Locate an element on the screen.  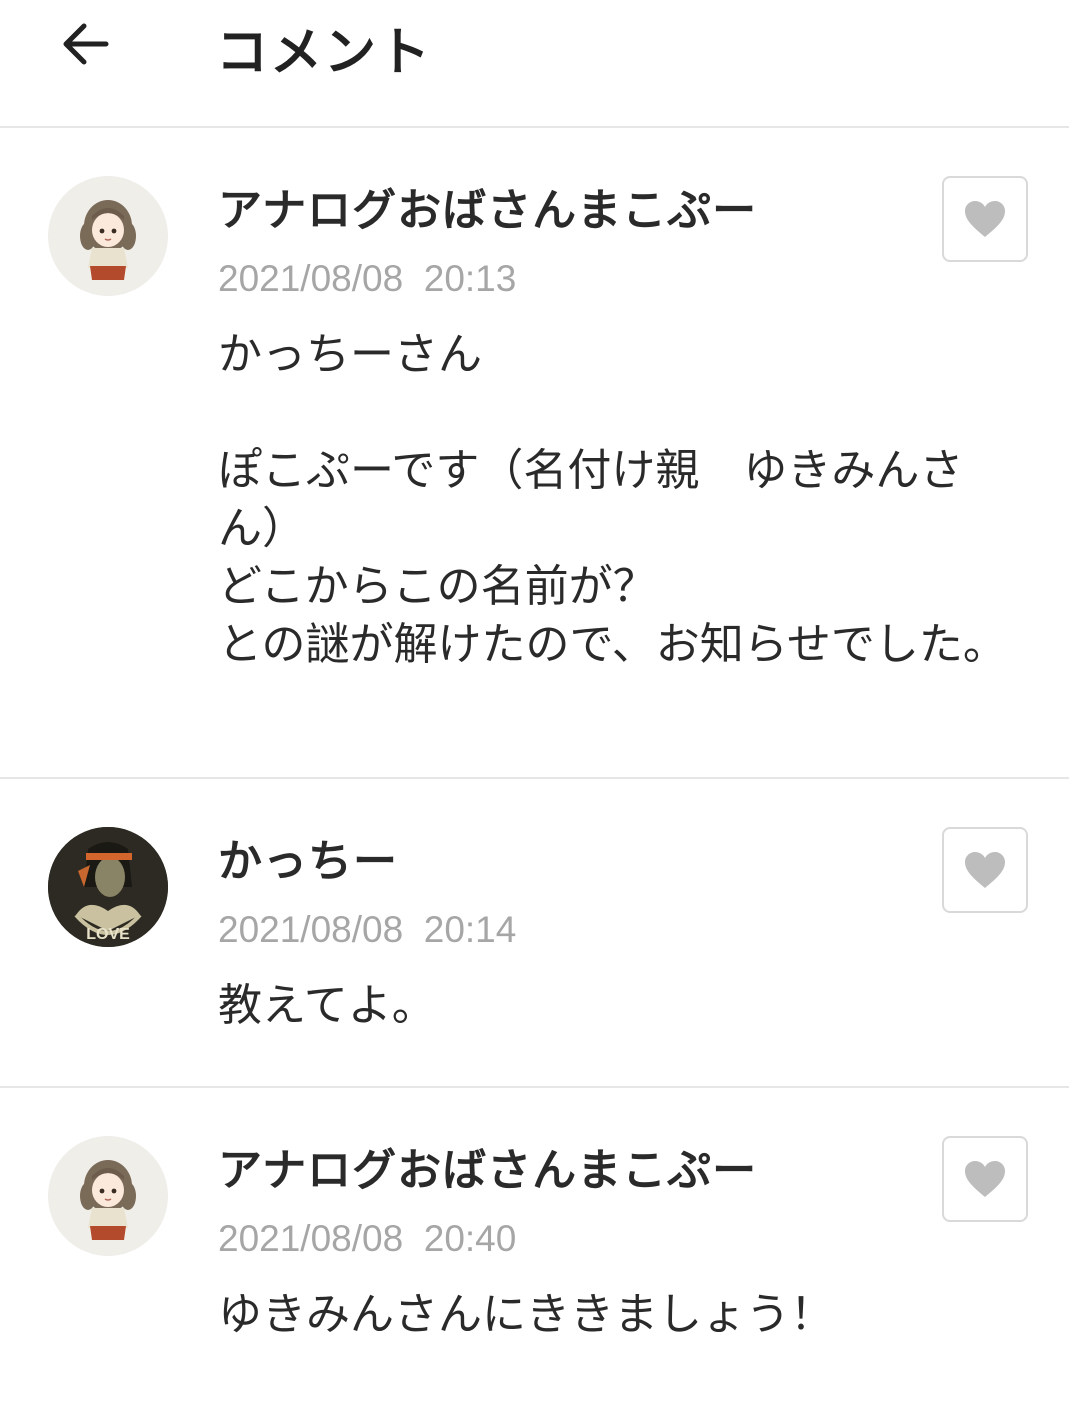
comment-timestamp: 2021/08/08 20:14 is located at coordinates (367, 929).